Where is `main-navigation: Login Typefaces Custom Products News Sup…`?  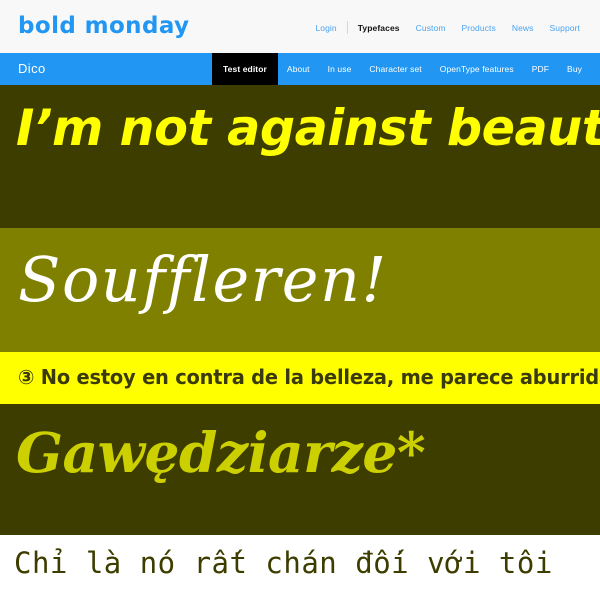
main-navigation: Login Typefaces Custom Products News Sup… is located at coordinates (447, 27).